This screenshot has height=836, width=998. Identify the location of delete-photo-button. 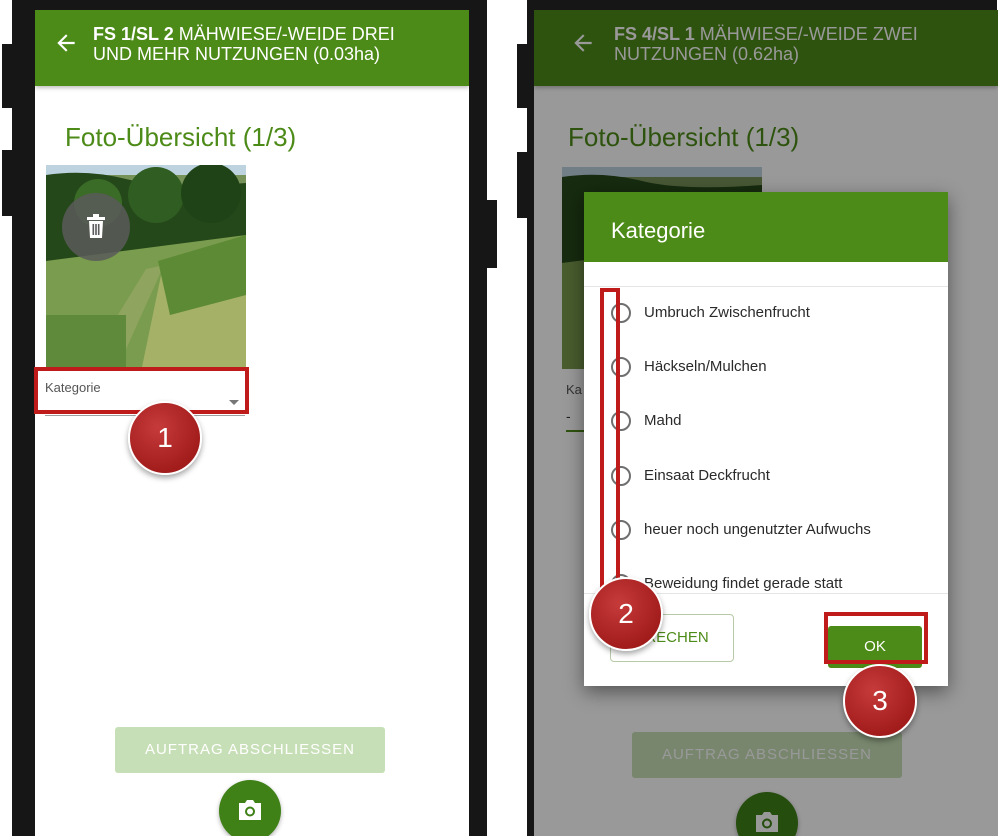
(96, 227).